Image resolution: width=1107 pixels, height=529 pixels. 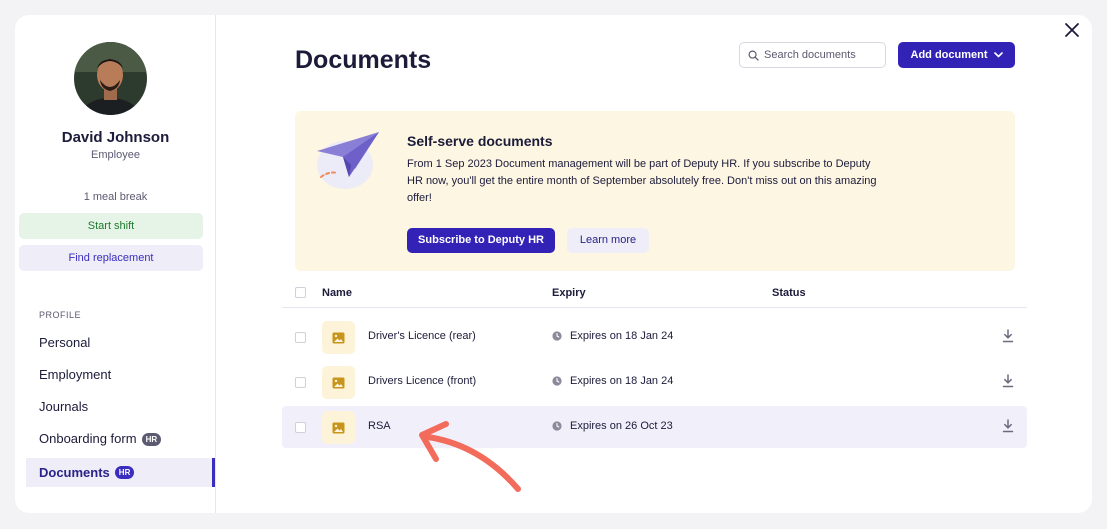 I want to click on table-row: RSA Expires on 26 Oct 23, so click(x=654, y=427).